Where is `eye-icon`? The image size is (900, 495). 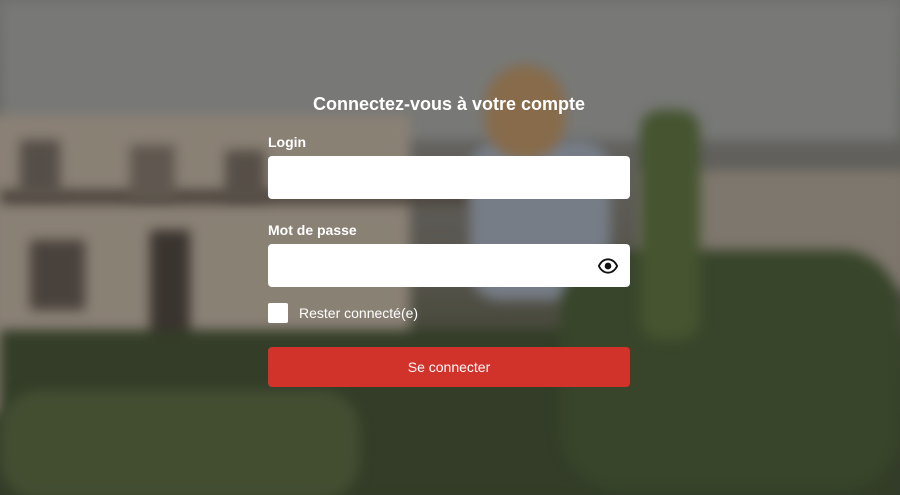 eye-icon is located at coordinates (608, 266).